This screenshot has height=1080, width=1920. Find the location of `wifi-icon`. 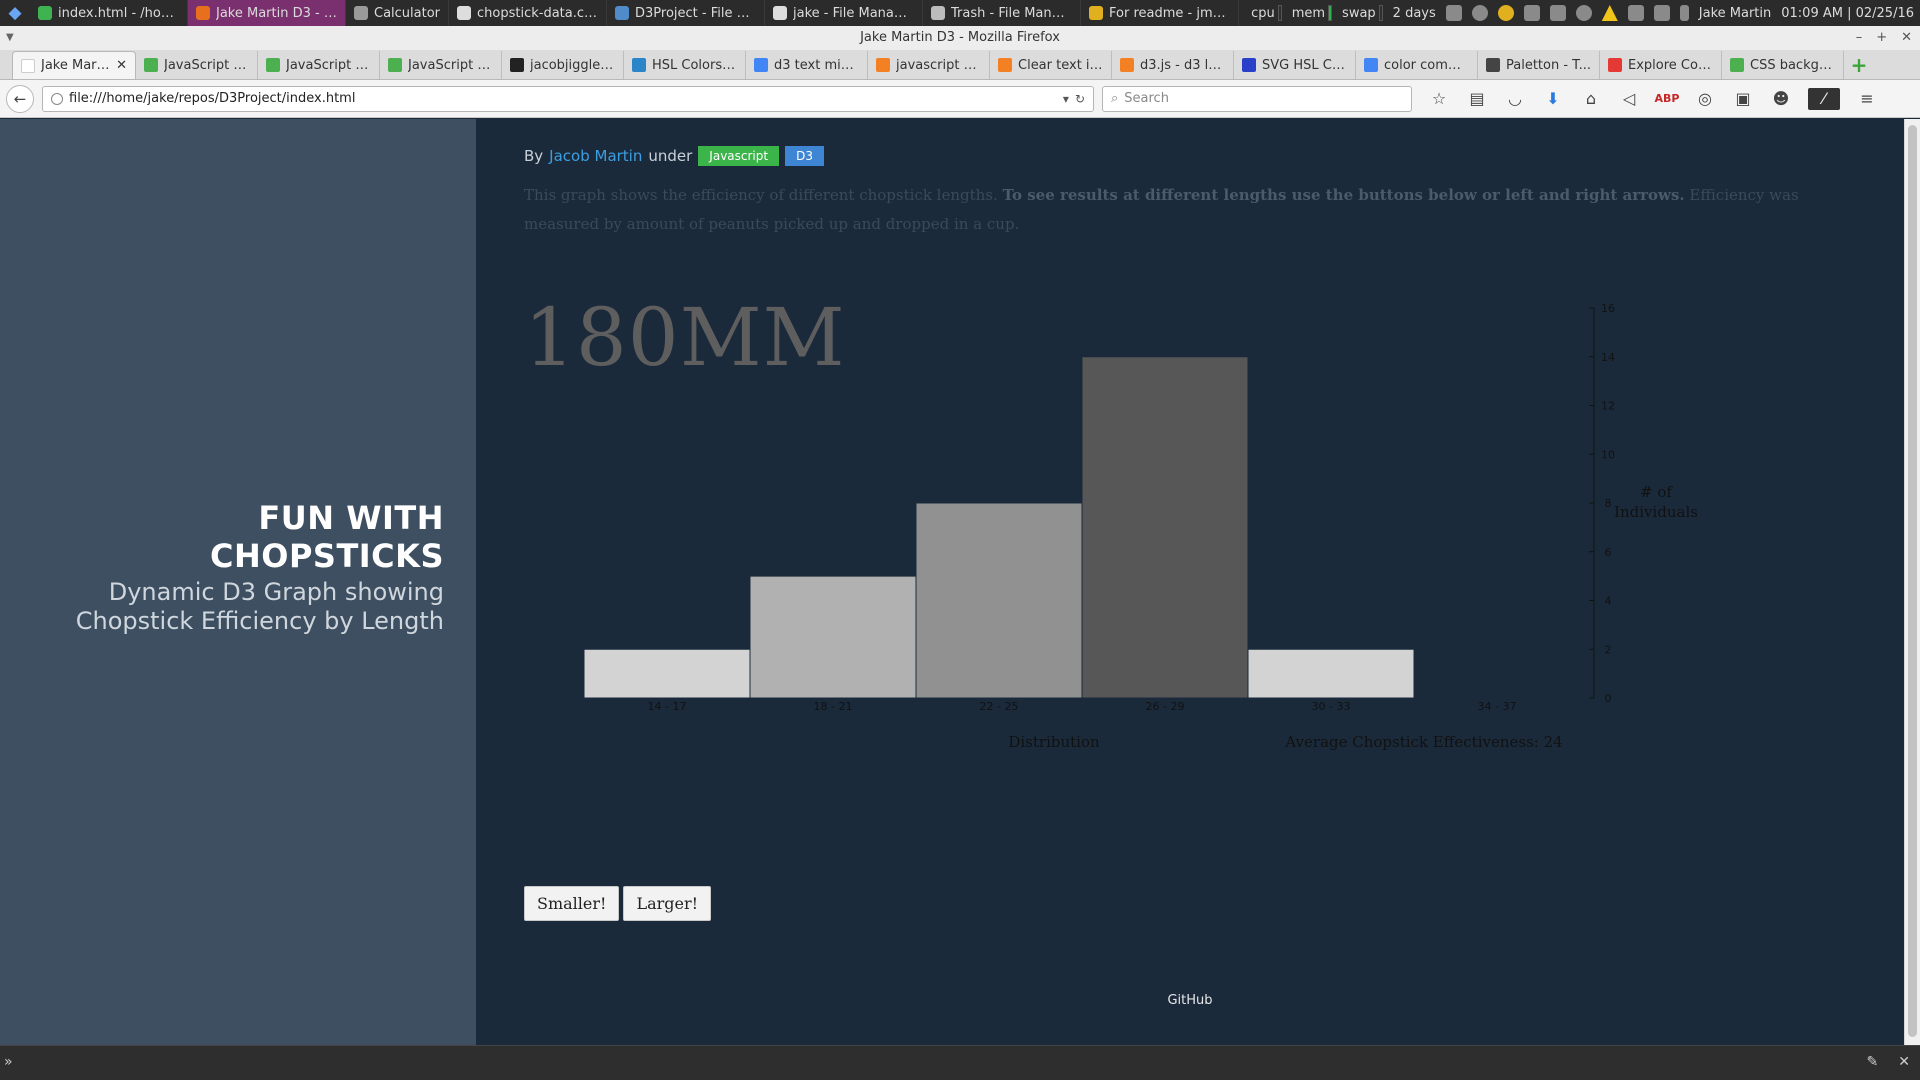

wifi-icon is located at coordinates (1583, 13).